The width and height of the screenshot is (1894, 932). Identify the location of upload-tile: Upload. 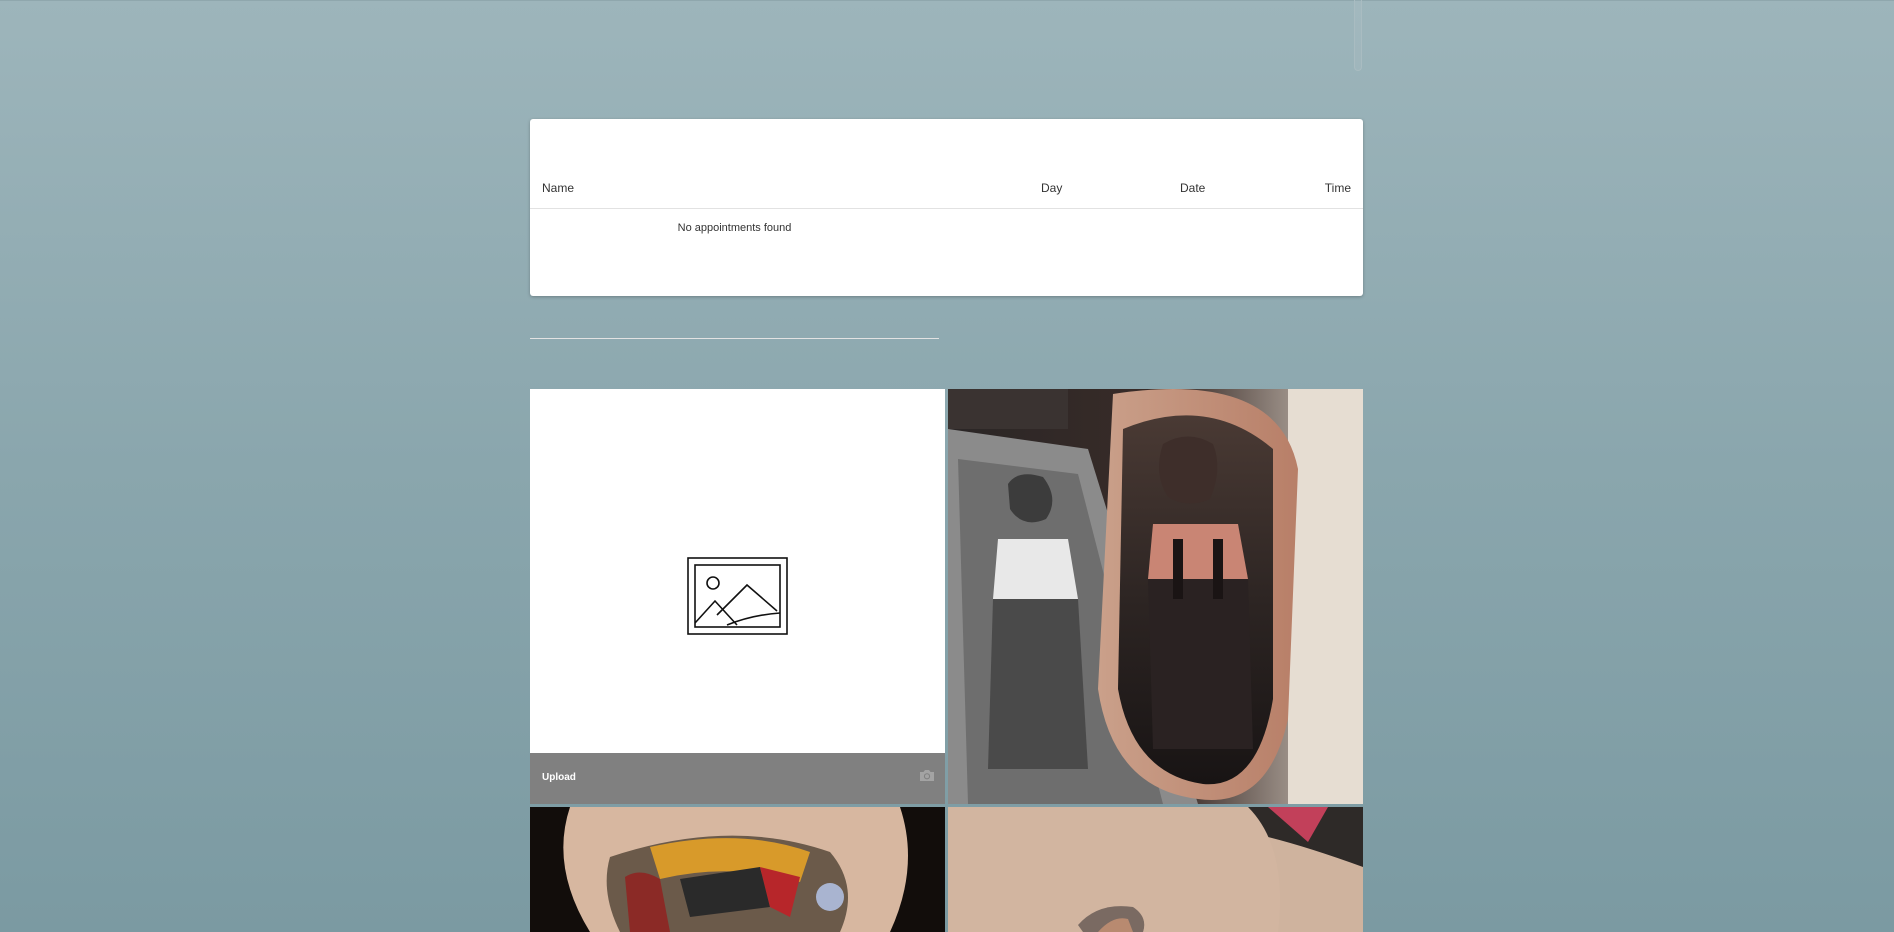
(737, 596).